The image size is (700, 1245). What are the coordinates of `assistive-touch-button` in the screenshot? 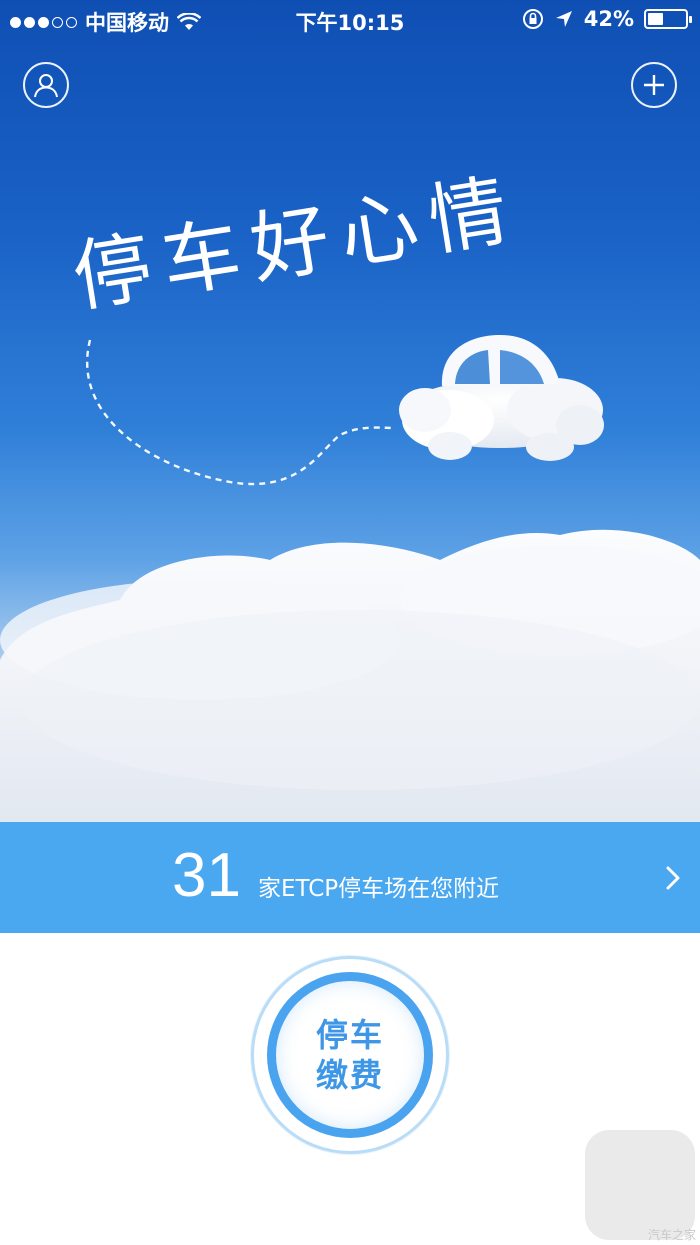 It's located at (640, 1185).